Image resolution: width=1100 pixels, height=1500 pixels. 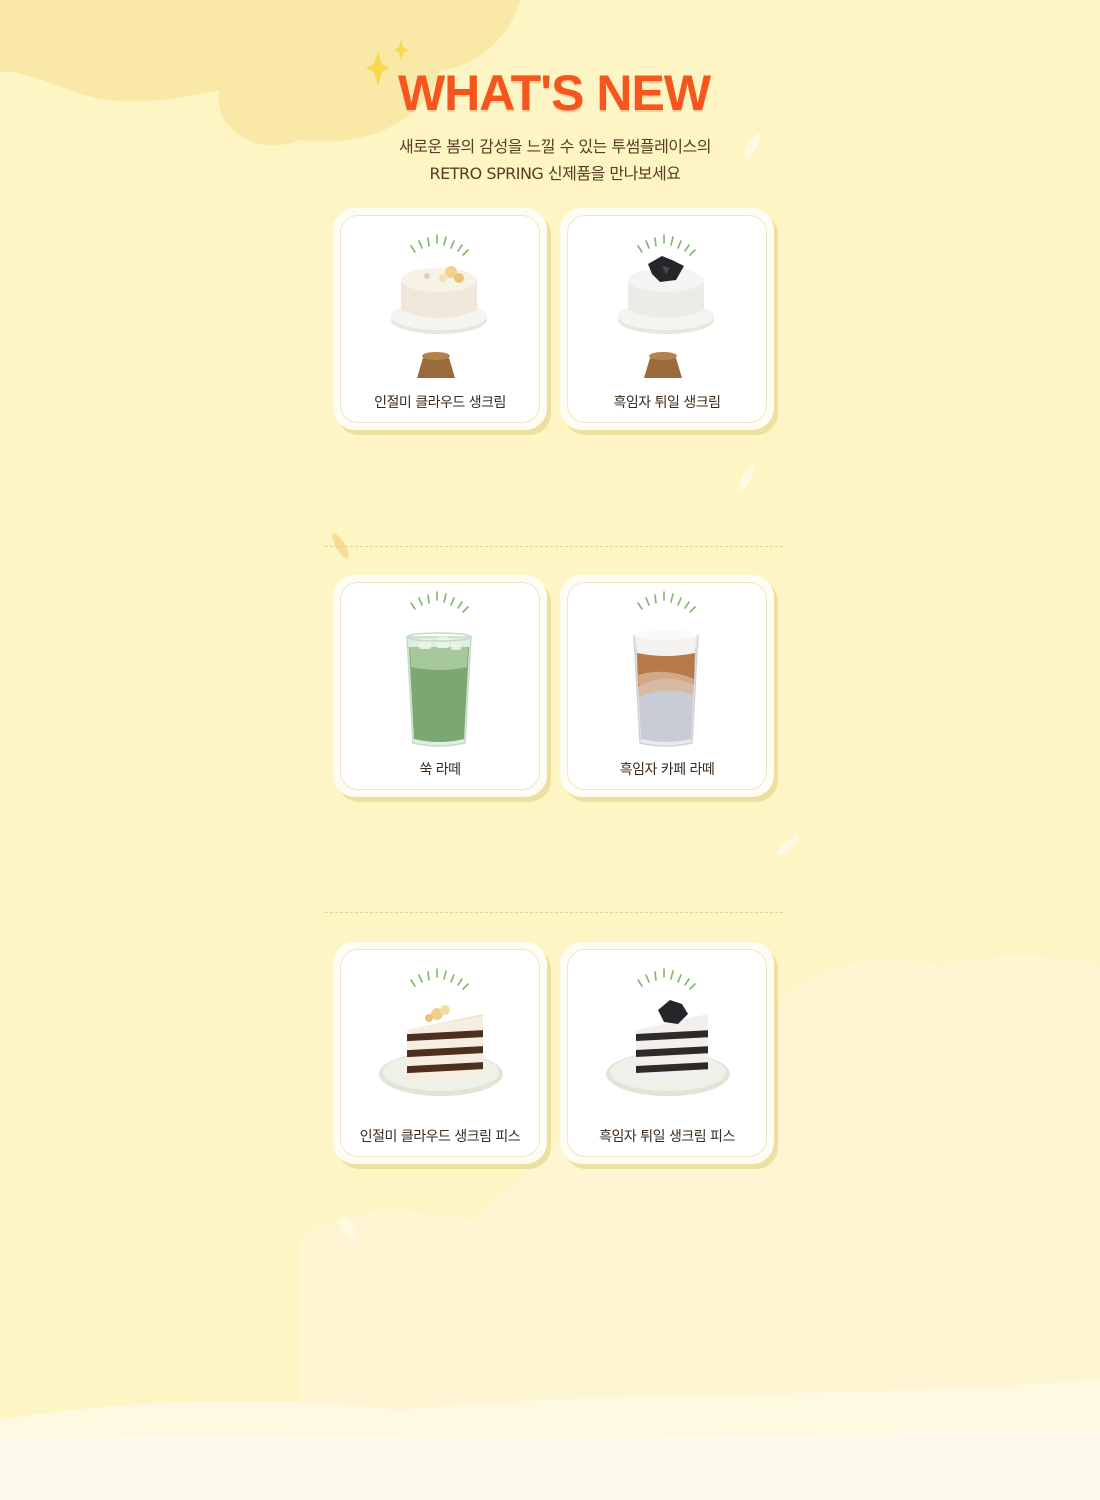 What do you see at coordinates (667, 319) in the screenshot?
I see `product-card: 흑임자 튀일 생크림` at bounding box center [667, 319].